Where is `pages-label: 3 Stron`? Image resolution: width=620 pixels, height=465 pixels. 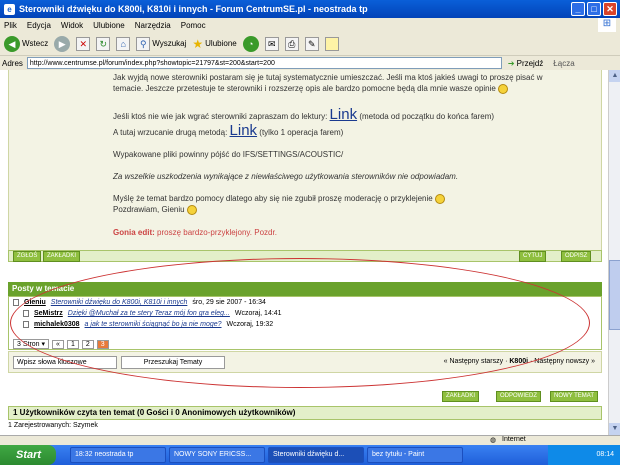
pages-label: 3 Stron is located at coordinates (28, 344).